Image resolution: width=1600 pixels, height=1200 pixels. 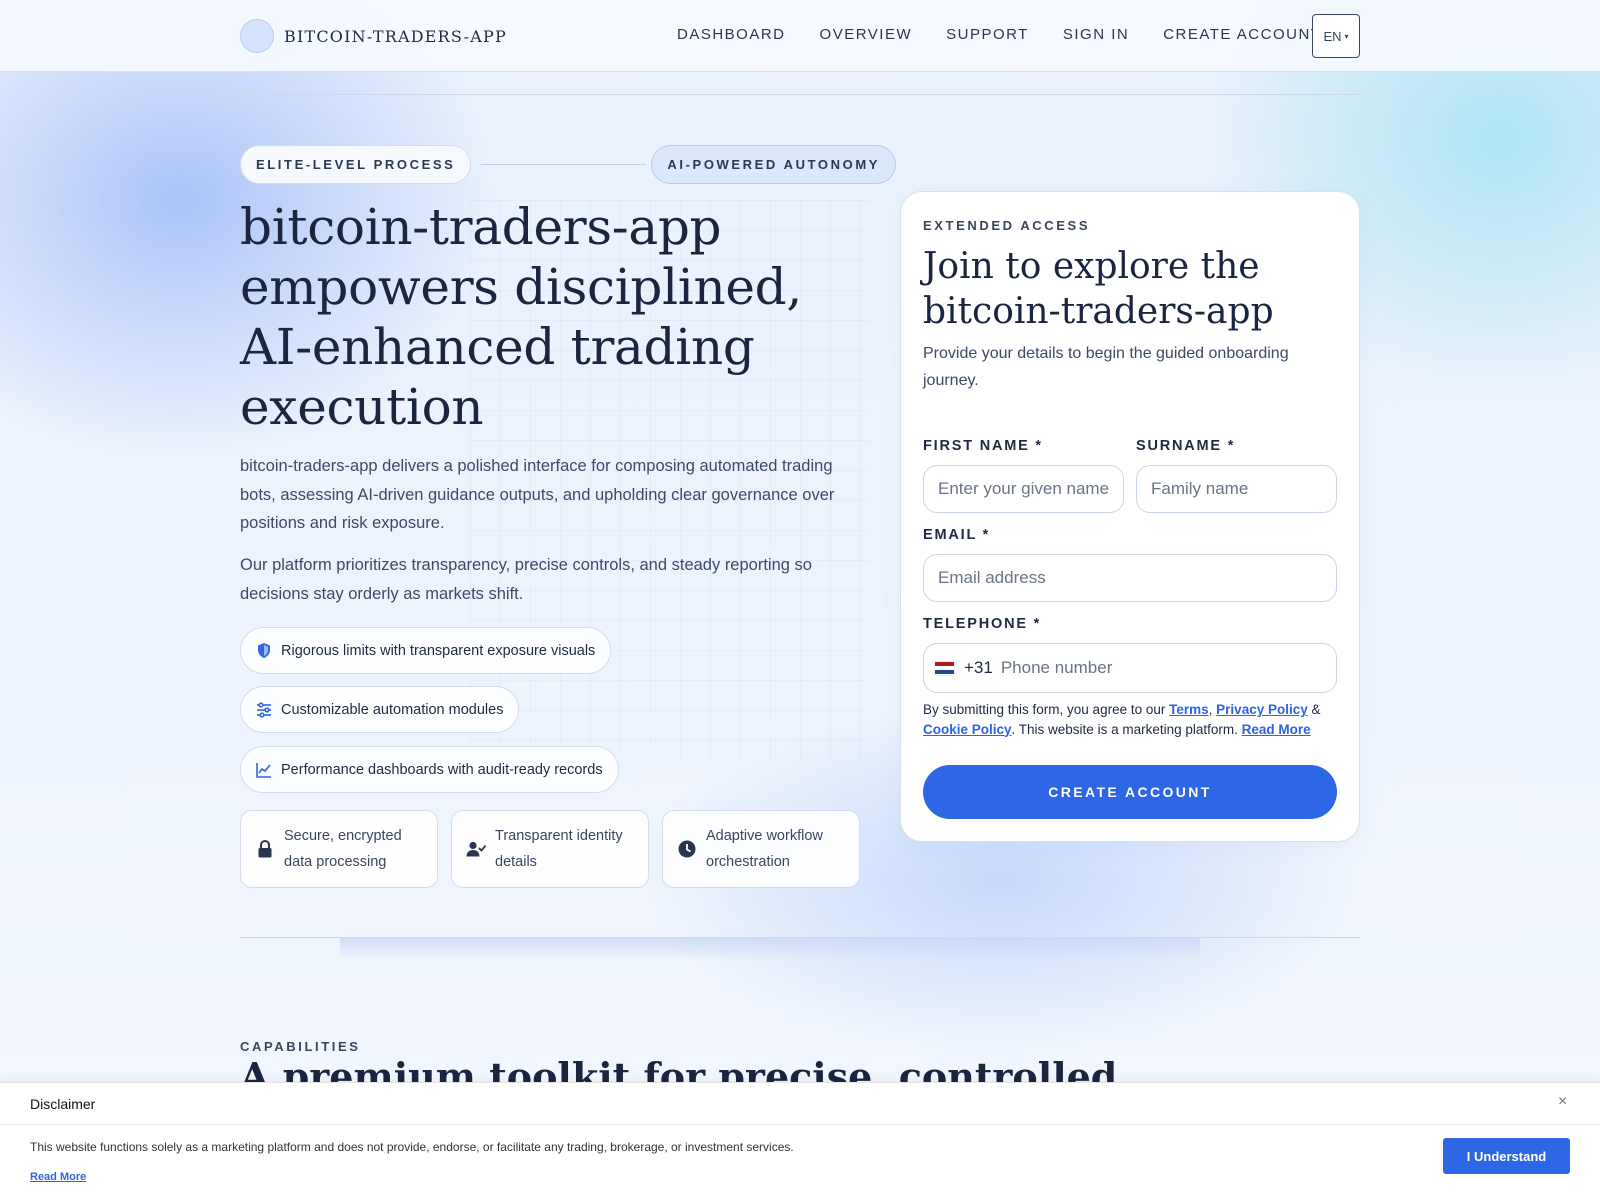 I want to click on section-divider, so click(x=800, y=937).